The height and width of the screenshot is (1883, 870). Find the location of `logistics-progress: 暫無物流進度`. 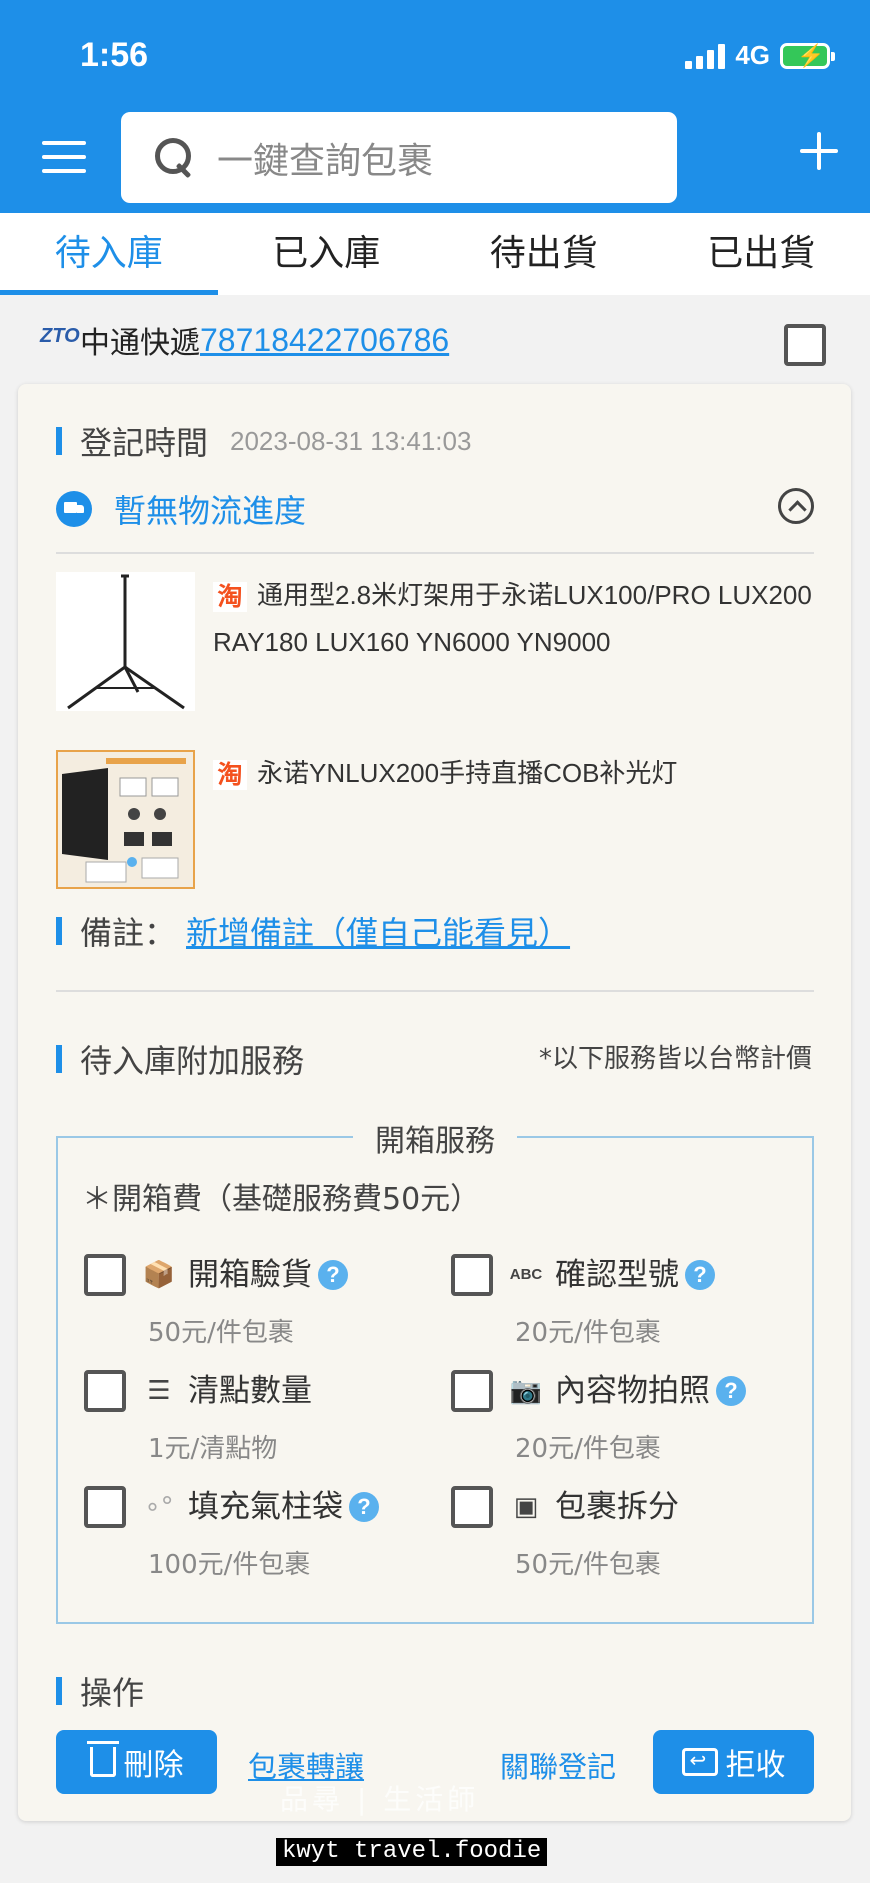

logistics-progress: 暫無物流進度 is located at coordinates (181, 509).